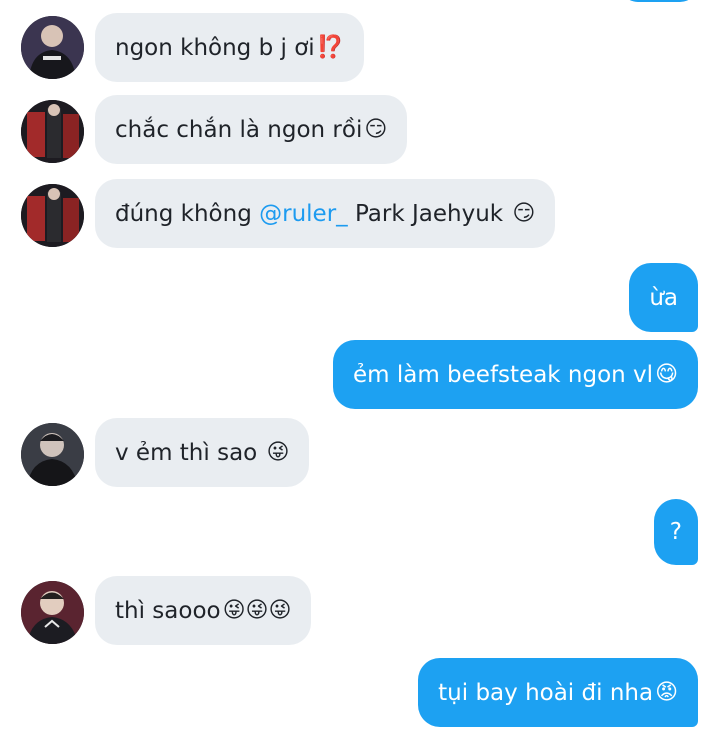 This screenshot has width=720, height=740. Describe the element at coordinates (257, 610) in the screenshot. I see `message-emoji: 😜😜😜` at that location.